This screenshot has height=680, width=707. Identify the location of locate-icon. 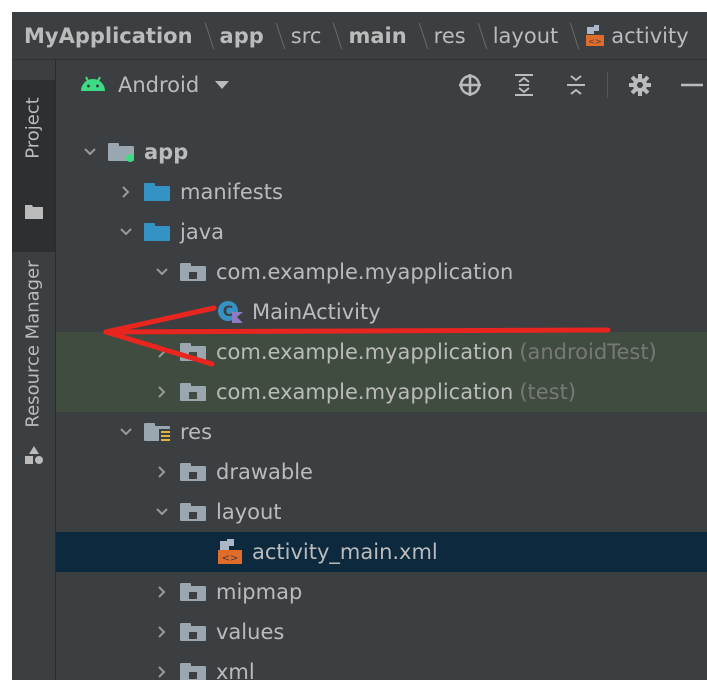
(470, 85).